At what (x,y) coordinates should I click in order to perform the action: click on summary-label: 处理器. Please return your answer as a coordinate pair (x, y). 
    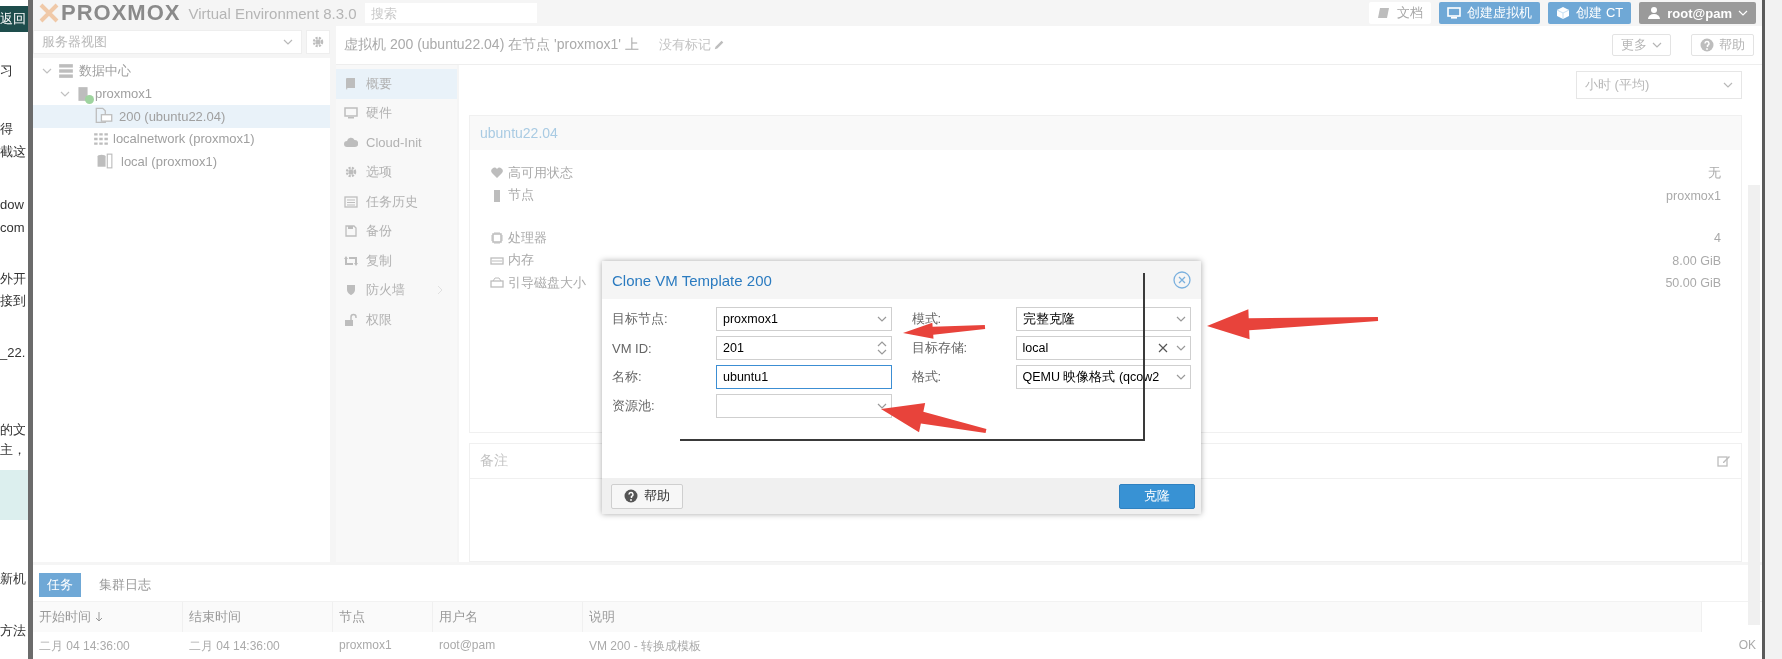
    Looking at the image, I should click on (518, 238).